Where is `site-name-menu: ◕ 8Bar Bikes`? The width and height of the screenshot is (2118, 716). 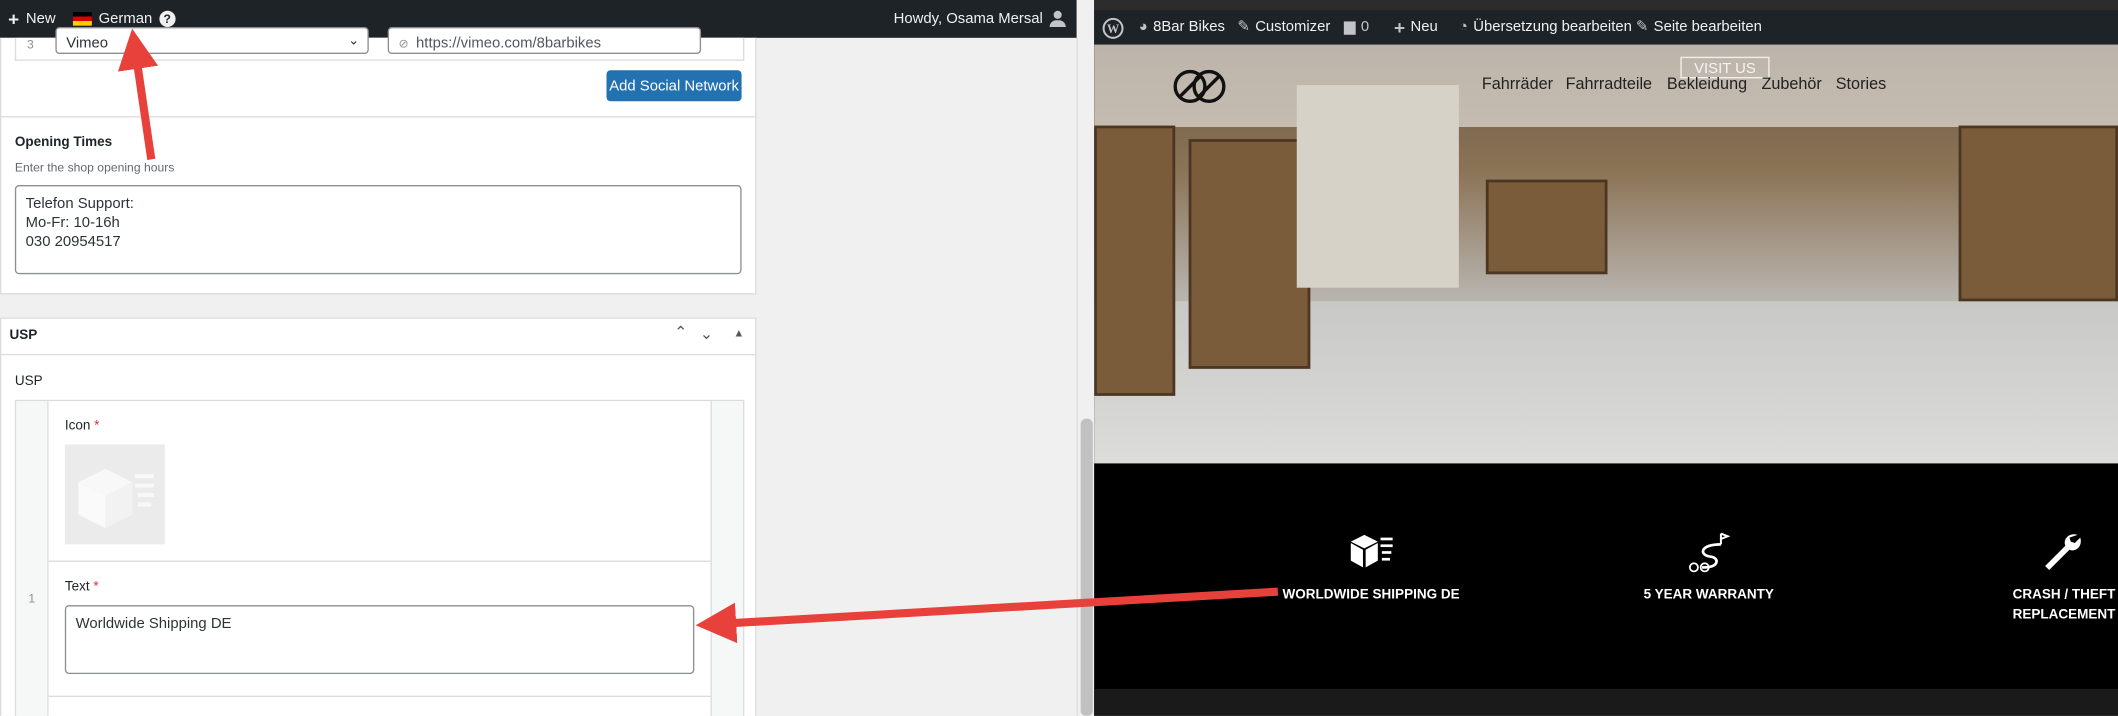
site-name-menu: ◕ 8Bar Bikes is located at coordinates (1182, 28).